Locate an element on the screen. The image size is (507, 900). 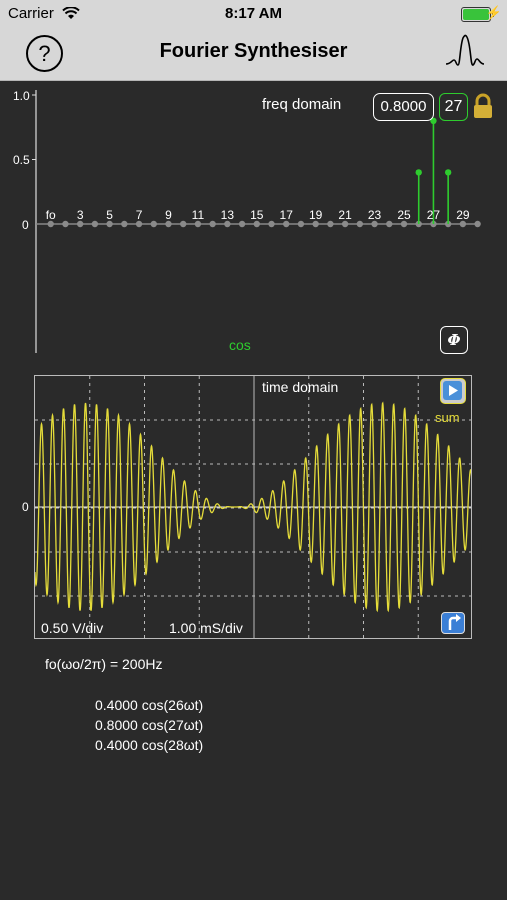
play-icon is located at coordinates (452, 390).